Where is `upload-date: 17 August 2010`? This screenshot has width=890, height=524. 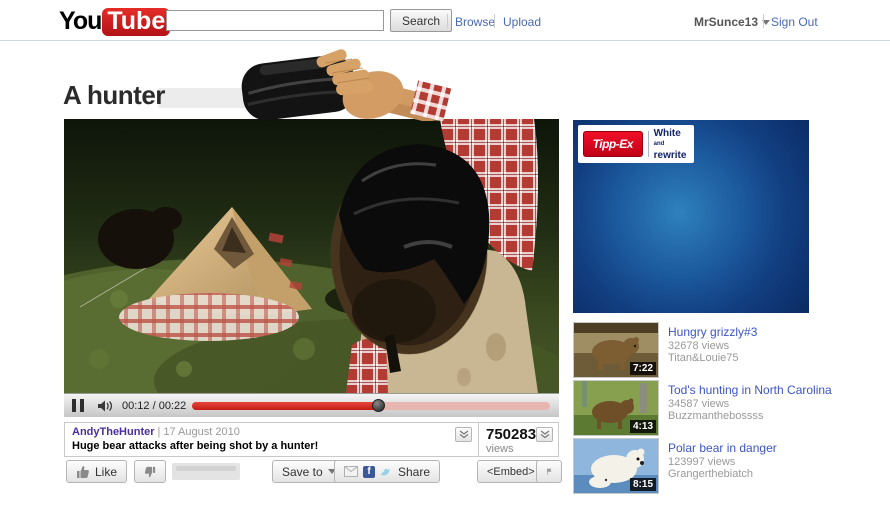 upload-date: 17 August 2010 is located at coordinates (201, 432).